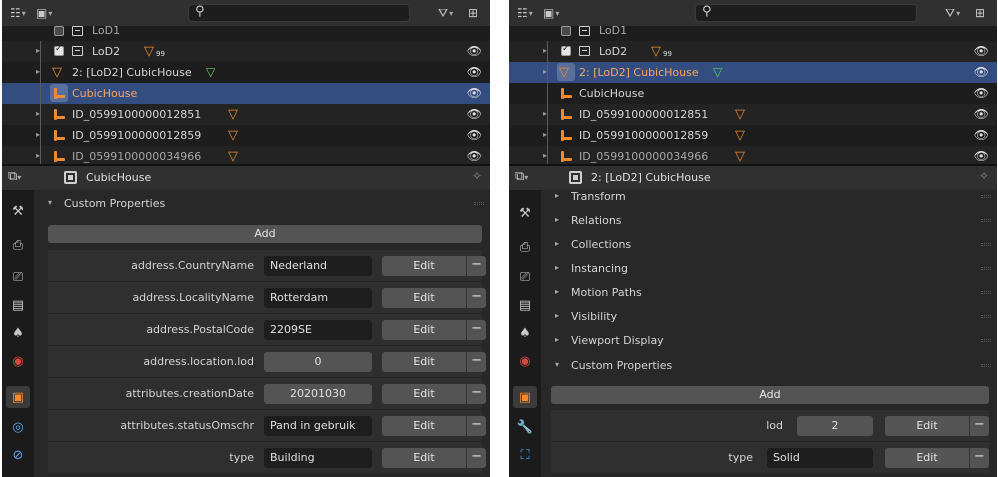 The height and width of the screenshot is (477, 998). I want to click on panel-header-viewport-display: ▸ Viewport Display, so click(769, 341).